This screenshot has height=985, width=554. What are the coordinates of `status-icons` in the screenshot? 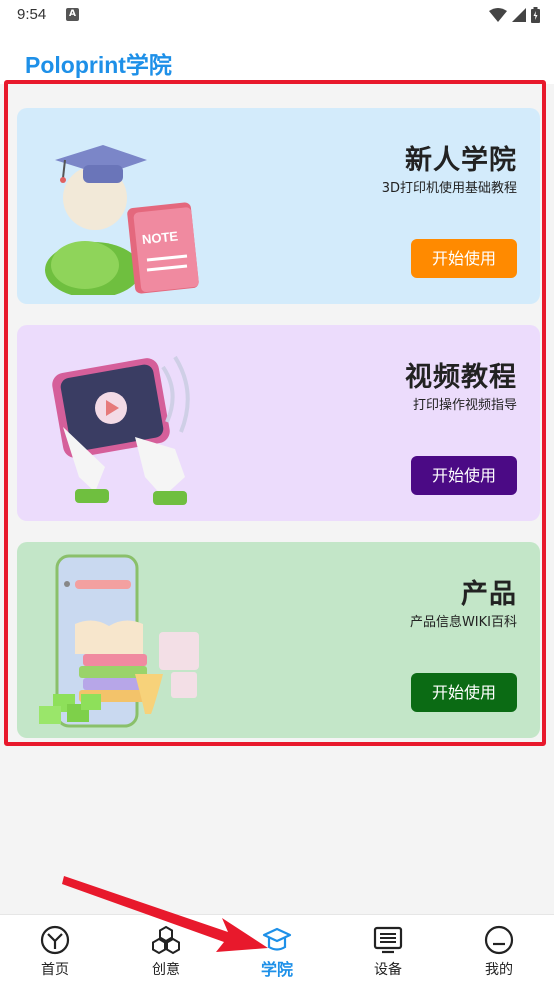 It's located at (514, 15).